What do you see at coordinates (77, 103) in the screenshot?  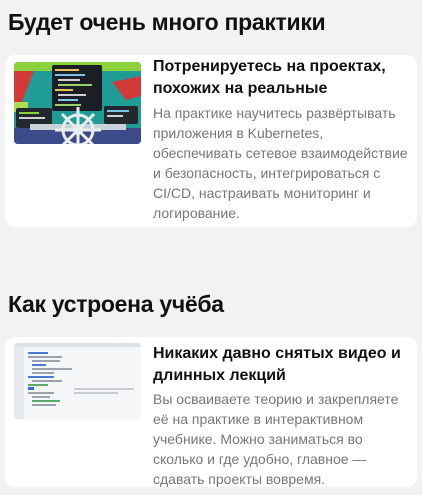 I see `ship-helm-illustration-icon` at bounding box center [77, 103].